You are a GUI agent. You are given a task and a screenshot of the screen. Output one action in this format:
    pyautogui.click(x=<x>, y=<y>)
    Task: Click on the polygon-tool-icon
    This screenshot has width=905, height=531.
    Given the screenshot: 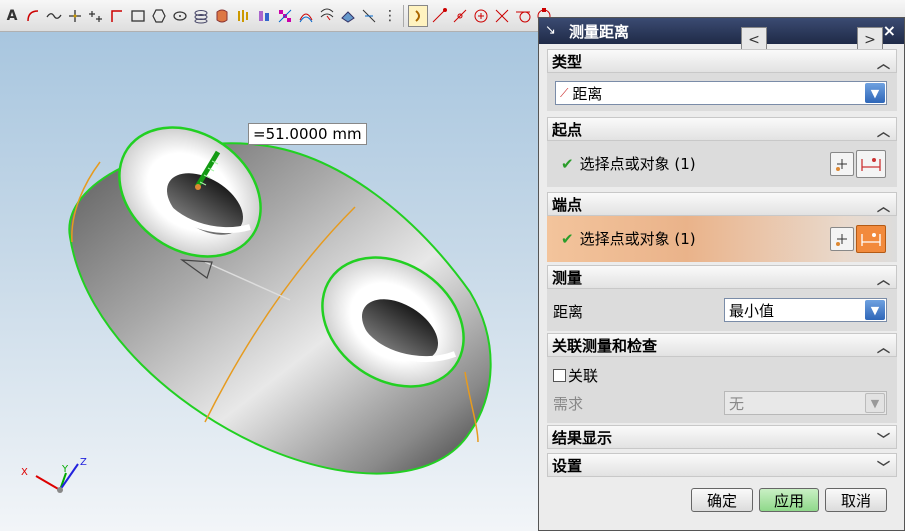 What is the action you would take?
    pyautogui.click(x=159, y=16)
    